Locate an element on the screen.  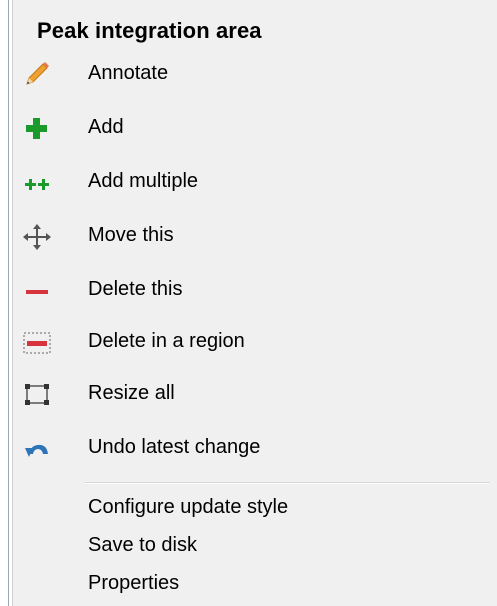
resize-corners-icon is located at coordinates (37, 394).